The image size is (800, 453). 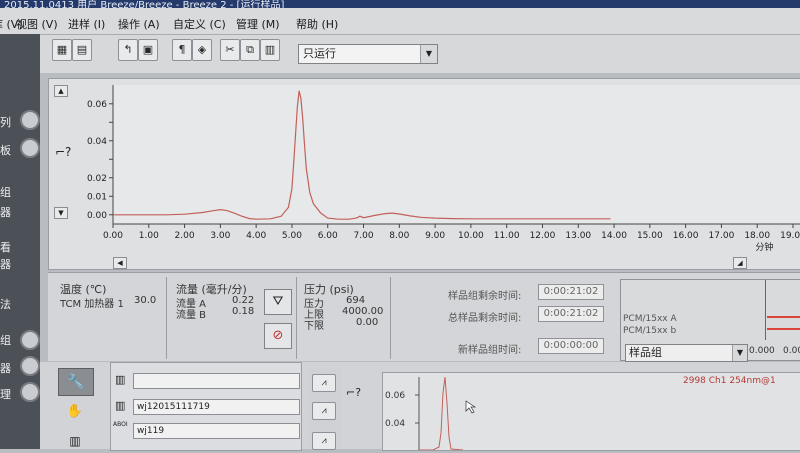 What do you see at coordinates (216, 381) in the screenshot?
I see `sample-name-field-empty` at bounding box center [216, 381].